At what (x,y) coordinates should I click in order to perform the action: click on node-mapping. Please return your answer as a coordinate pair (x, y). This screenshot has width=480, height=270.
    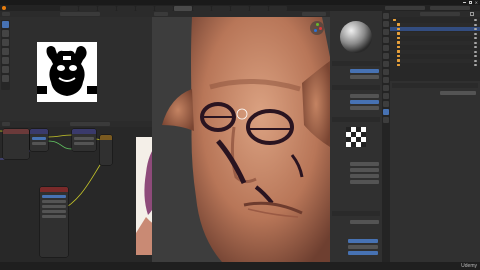
    Looking at the image, I should click on (39, 140).